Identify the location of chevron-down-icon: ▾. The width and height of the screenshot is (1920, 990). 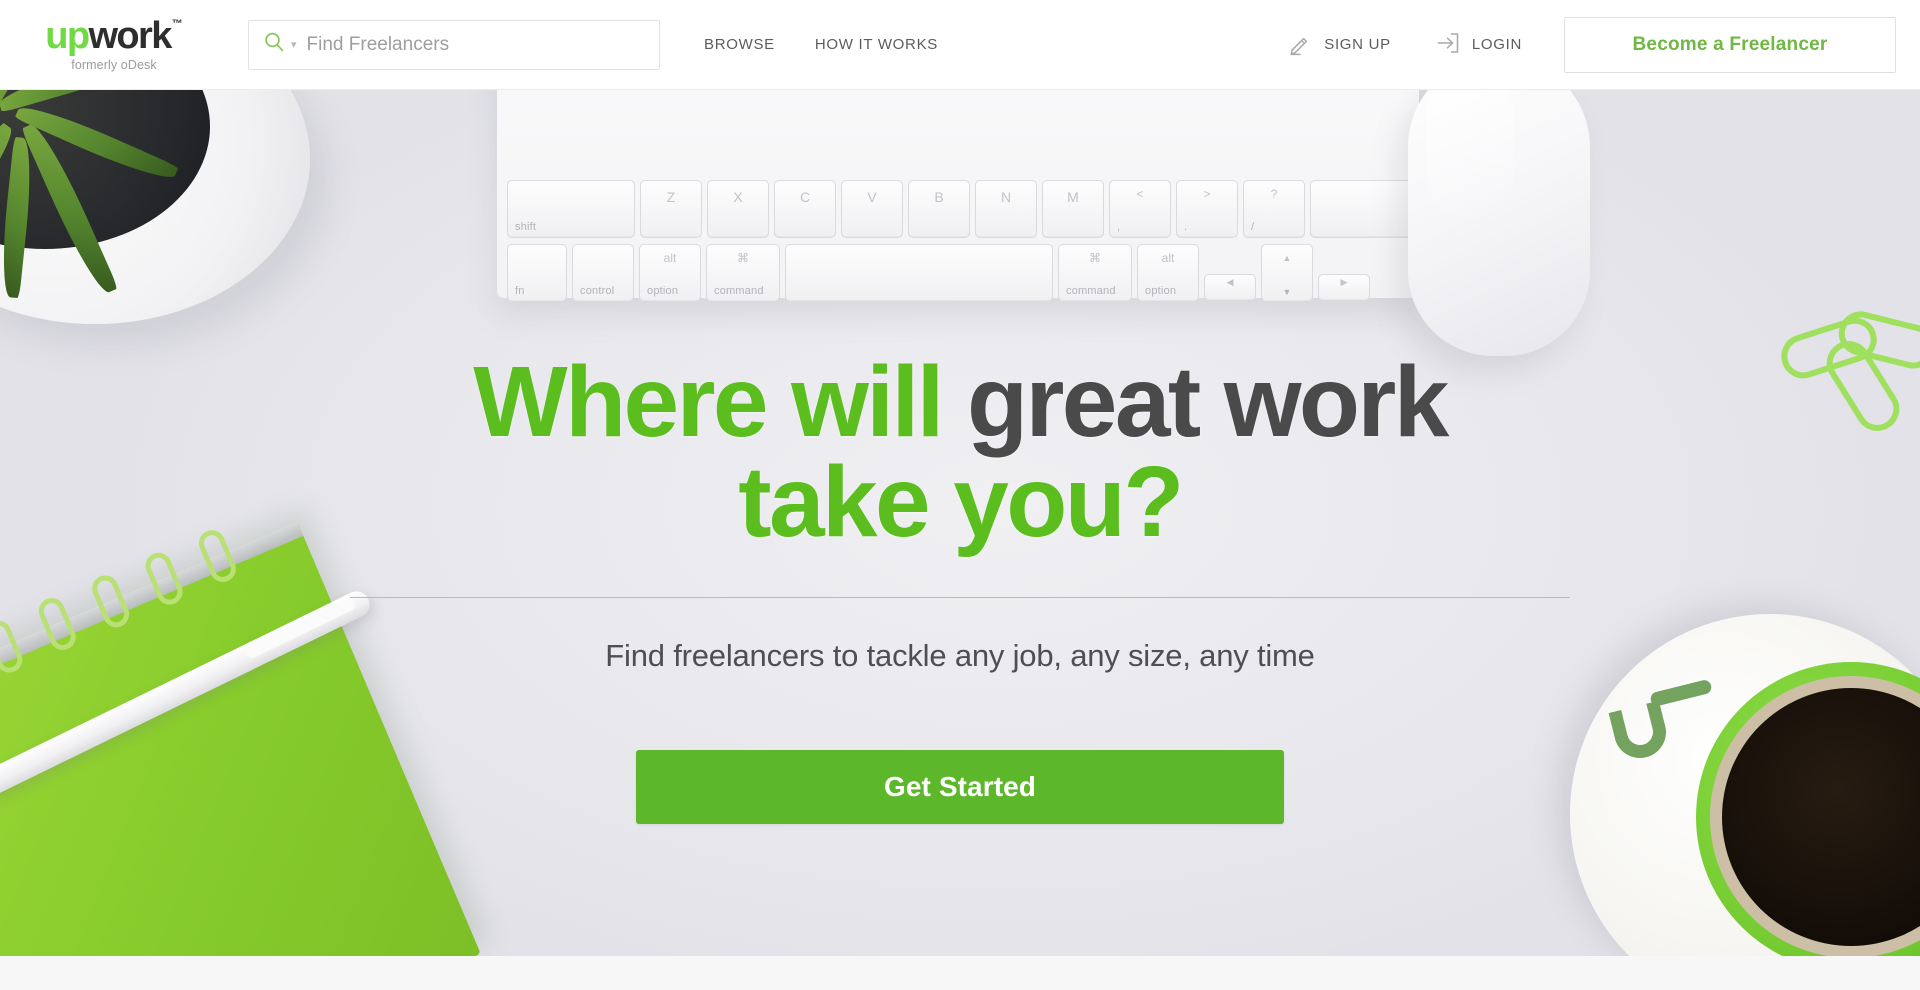
(294, 45).